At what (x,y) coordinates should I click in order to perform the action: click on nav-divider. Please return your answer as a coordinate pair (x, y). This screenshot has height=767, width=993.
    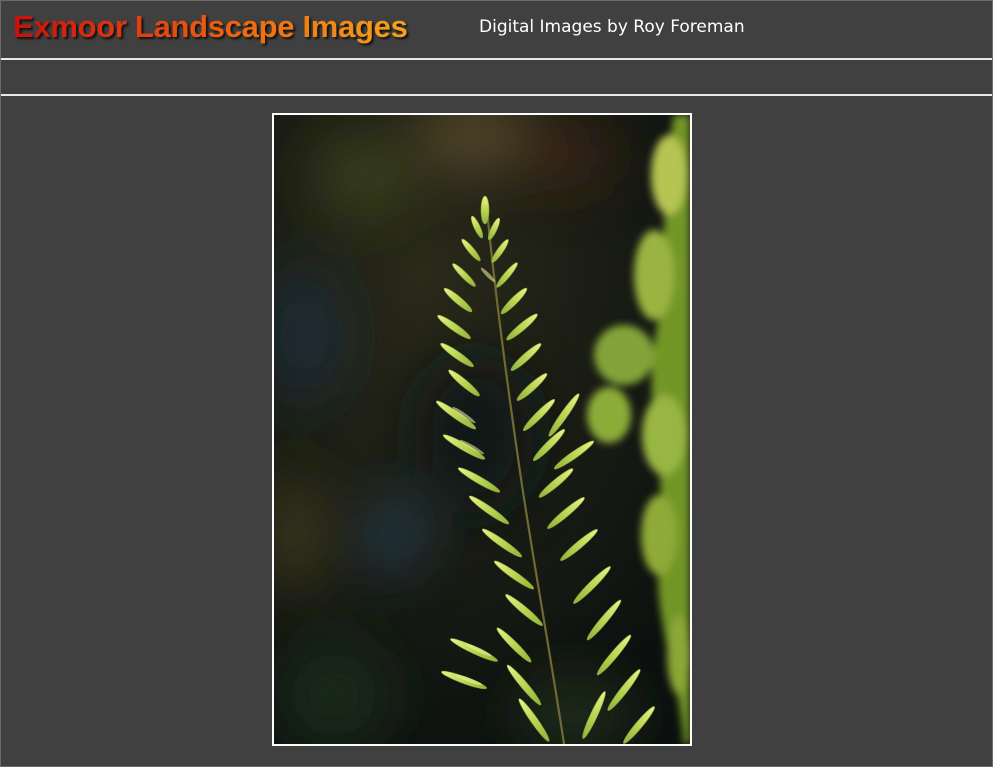
    Looking at the image, I should click on (496, 95).